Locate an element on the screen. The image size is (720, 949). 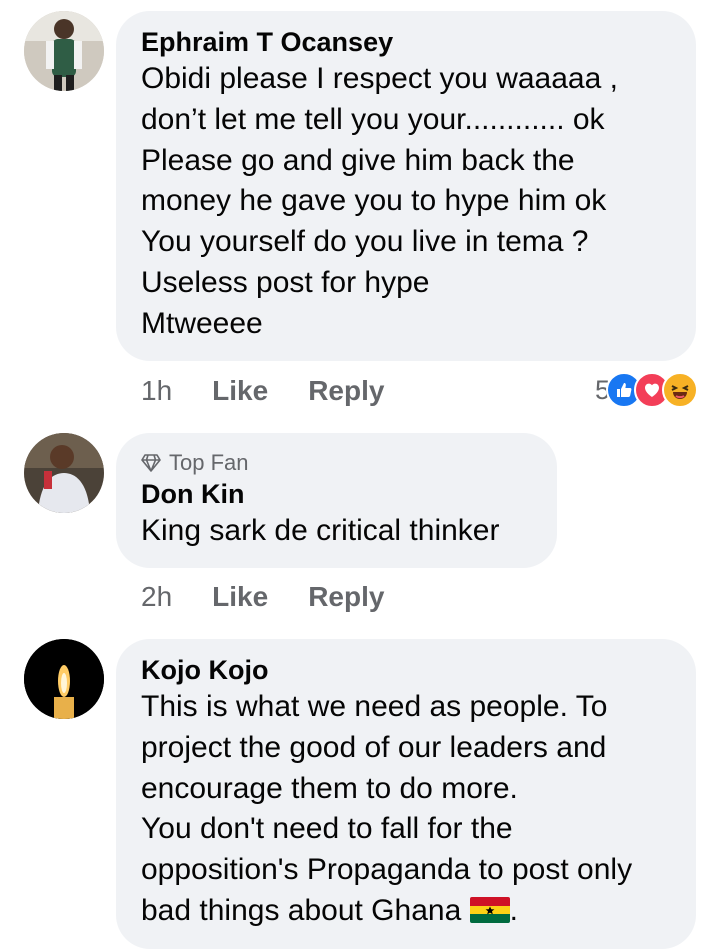
comment-line: Useless post for hype is located at coordinates (285, 282).